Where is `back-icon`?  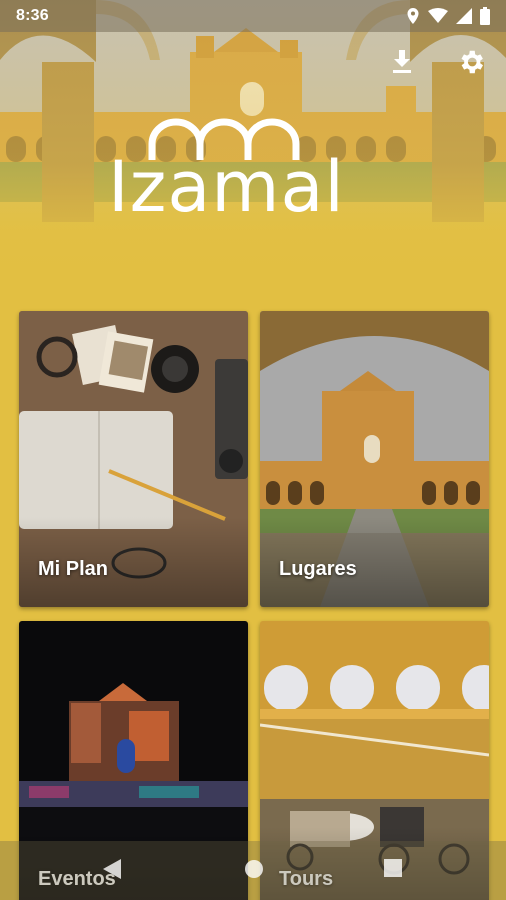 back-icon is located at coordinates (112, 869).